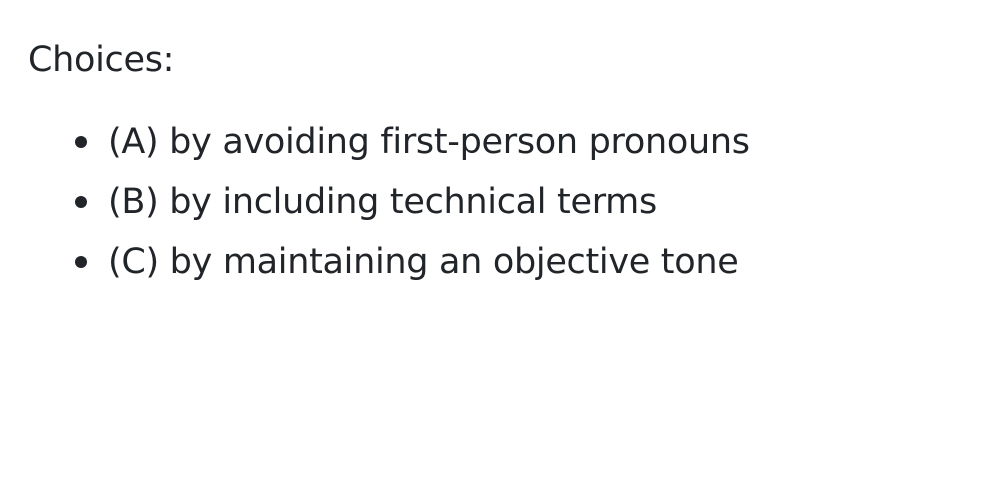 This screenshot has width=1000, height=500. What do you see at coordinates (101, 60) in the screenshot?
I see `choices-heading: Choices:` at bounding box center [101, 60].